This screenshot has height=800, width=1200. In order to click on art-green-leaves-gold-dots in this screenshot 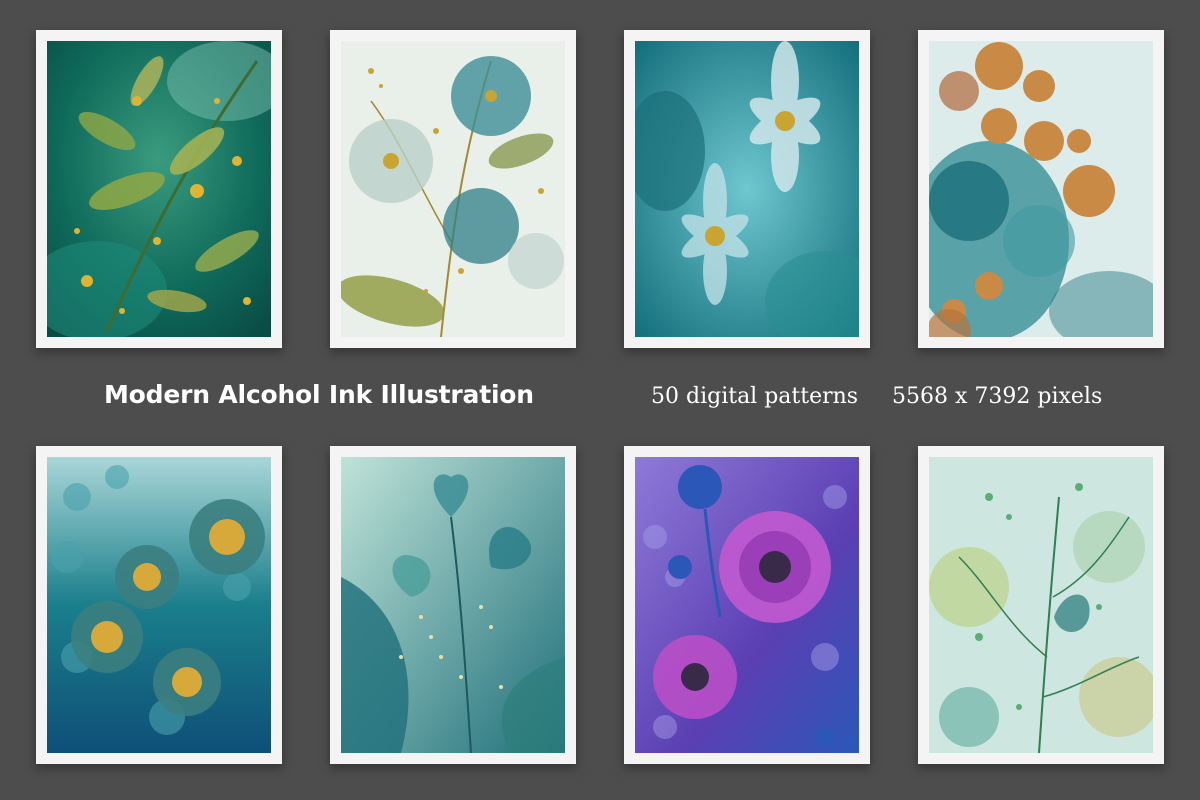, I will do `click(159, 189)`.